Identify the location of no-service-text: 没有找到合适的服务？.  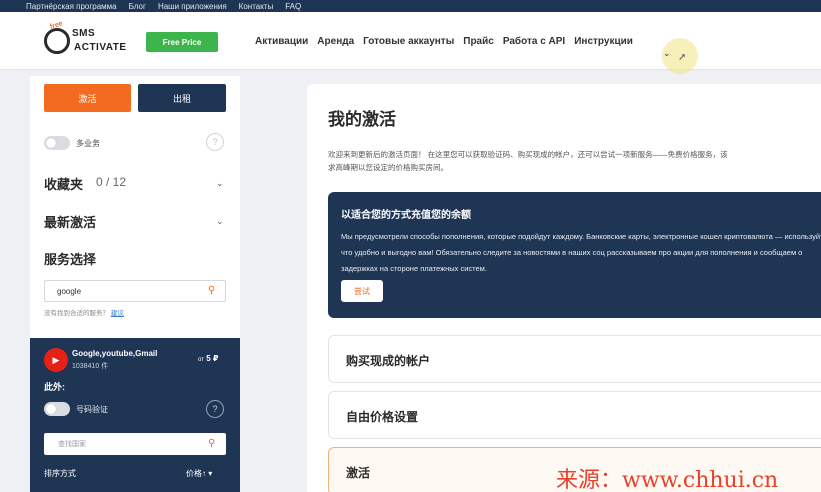
(76, 313).